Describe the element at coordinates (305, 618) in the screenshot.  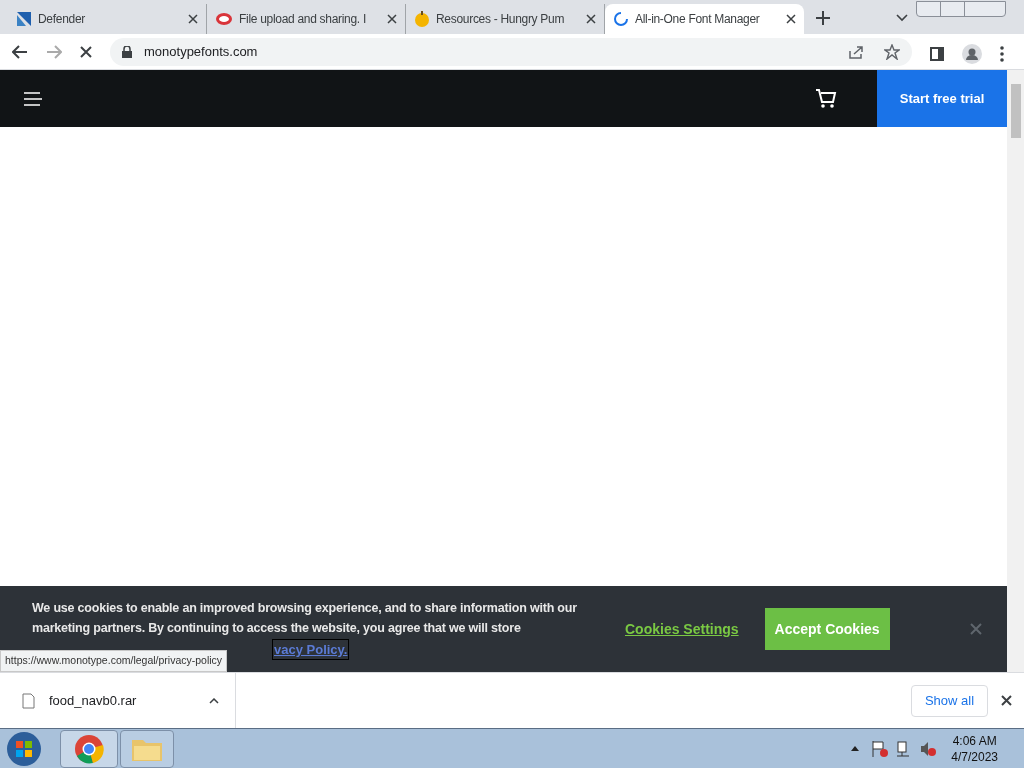
I see `cookie-notice: We use cookies to enable an improved browsing experience, and to share information with our marketing partners. By continuing to access the website, you agree that we will store` at that location.